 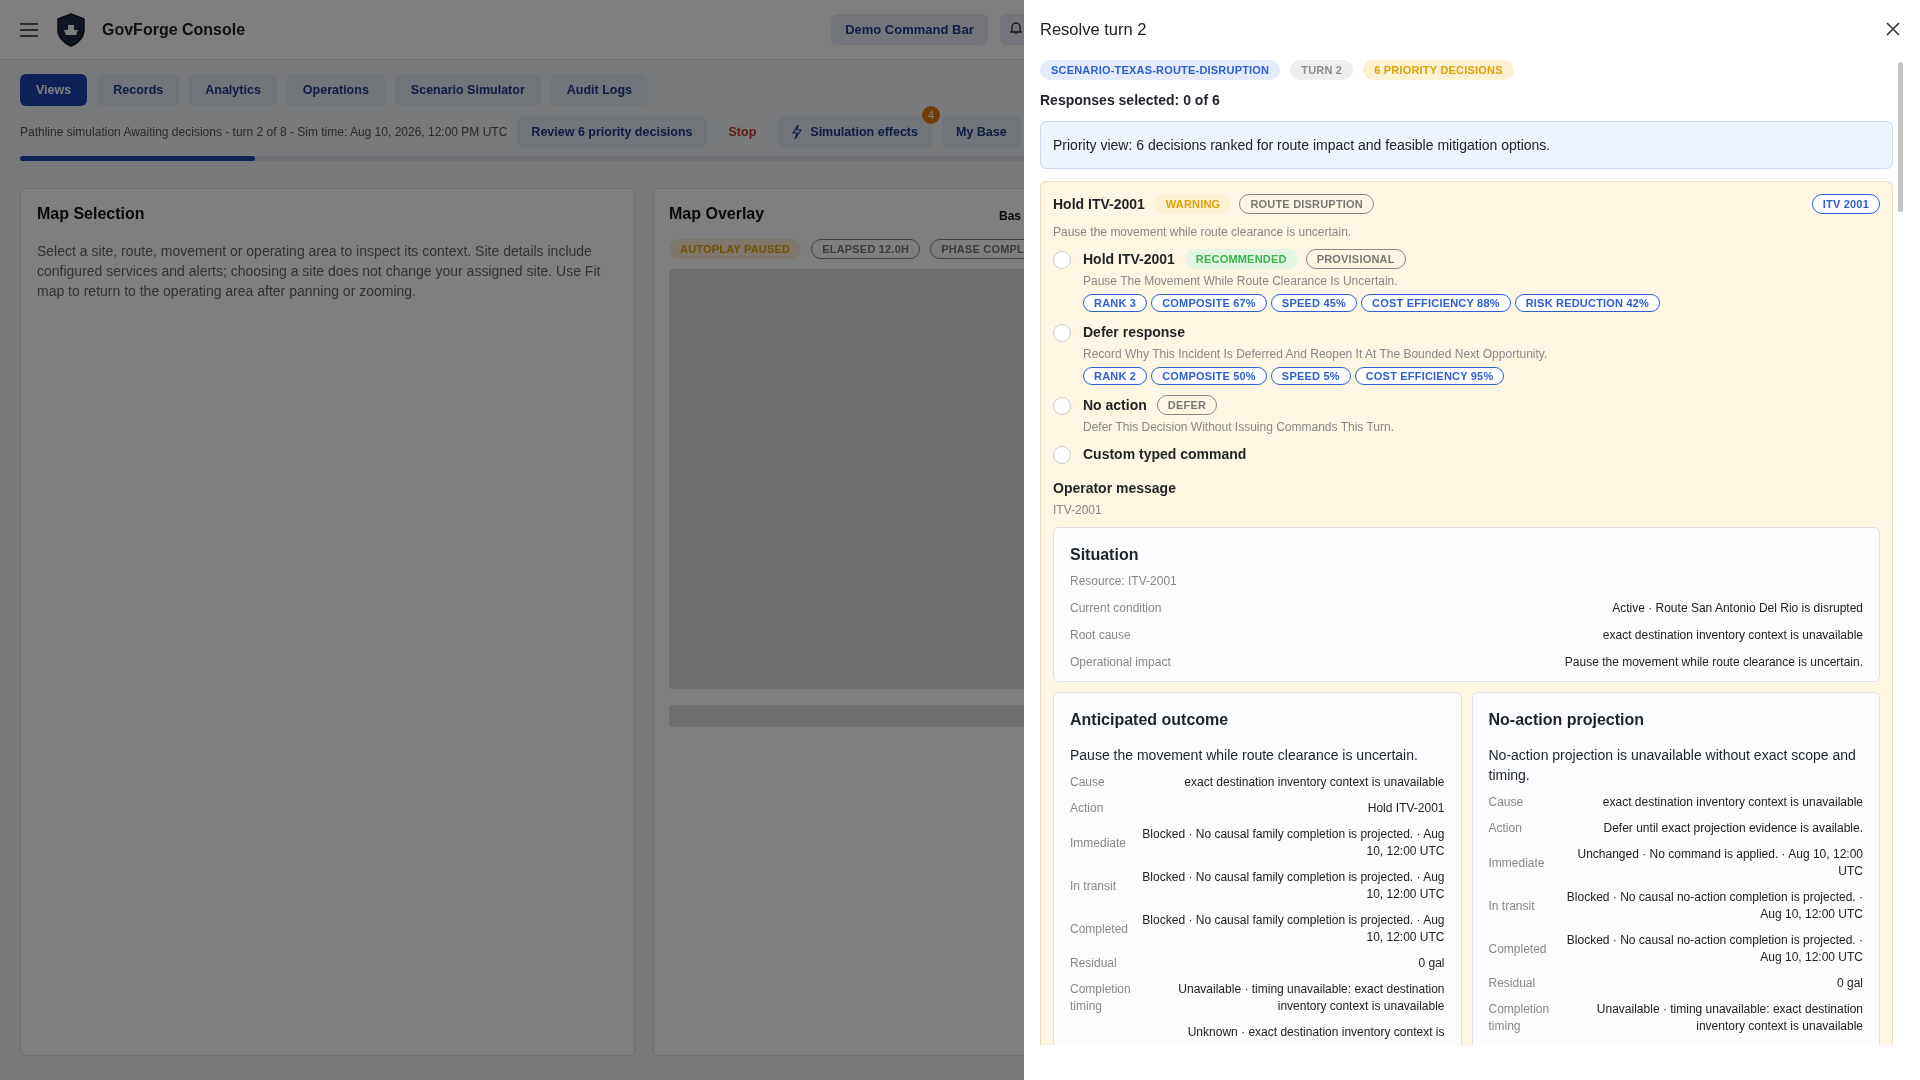 I want to click on option-description: Defer This Decision Without Issuing Commands This Turn., so click(x=1238, y=427).